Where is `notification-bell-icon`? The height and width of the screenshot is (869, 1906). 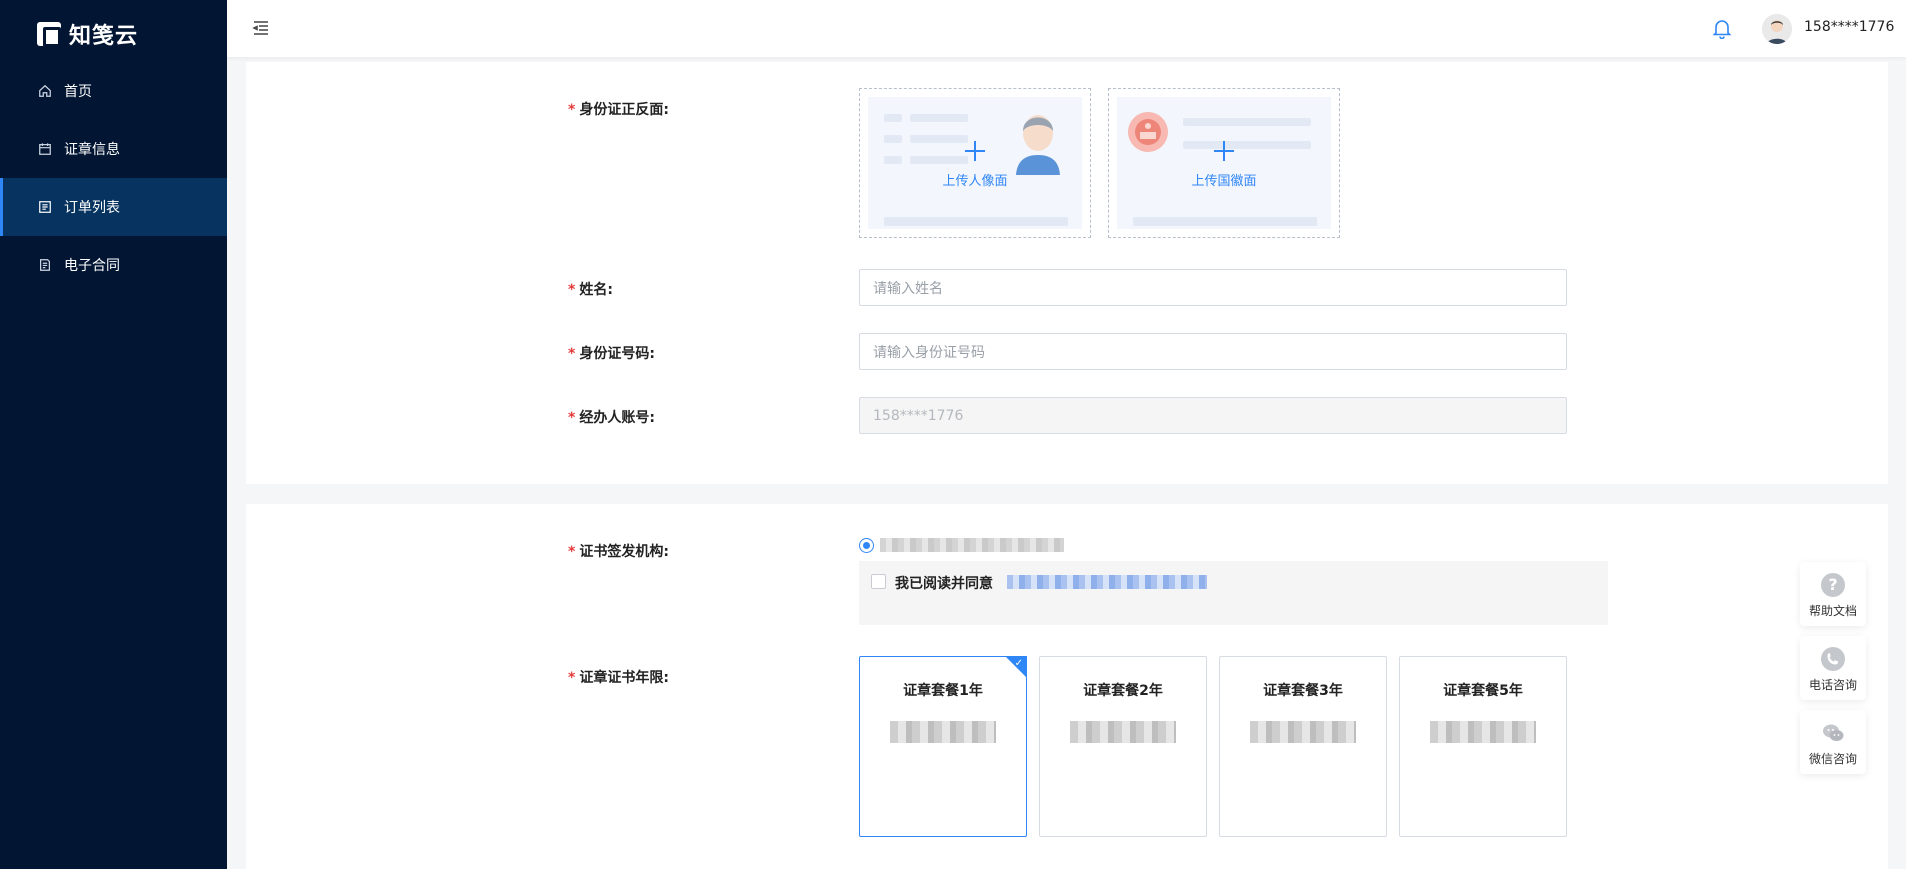 notification-bell-icon is located at coordinates (1722, 28).